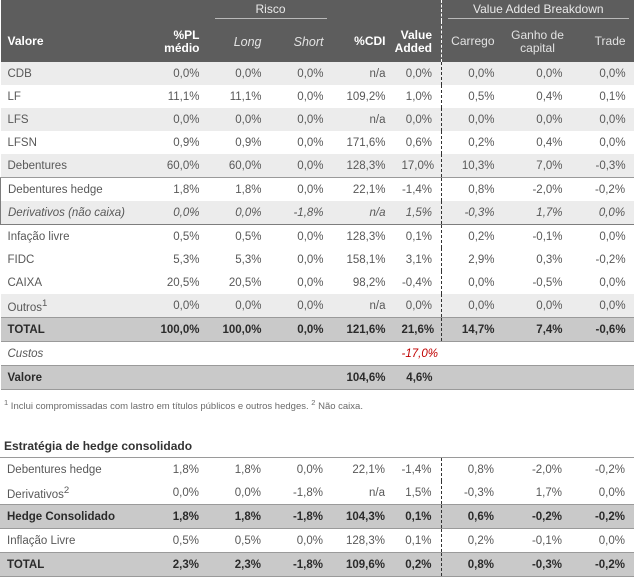 The width and height of the screenshot is (634, 577). What do you see at coordinates (417, 565) in the screenshot?
I see `cell-va: 0,2%` at bounding box center [417, 565].